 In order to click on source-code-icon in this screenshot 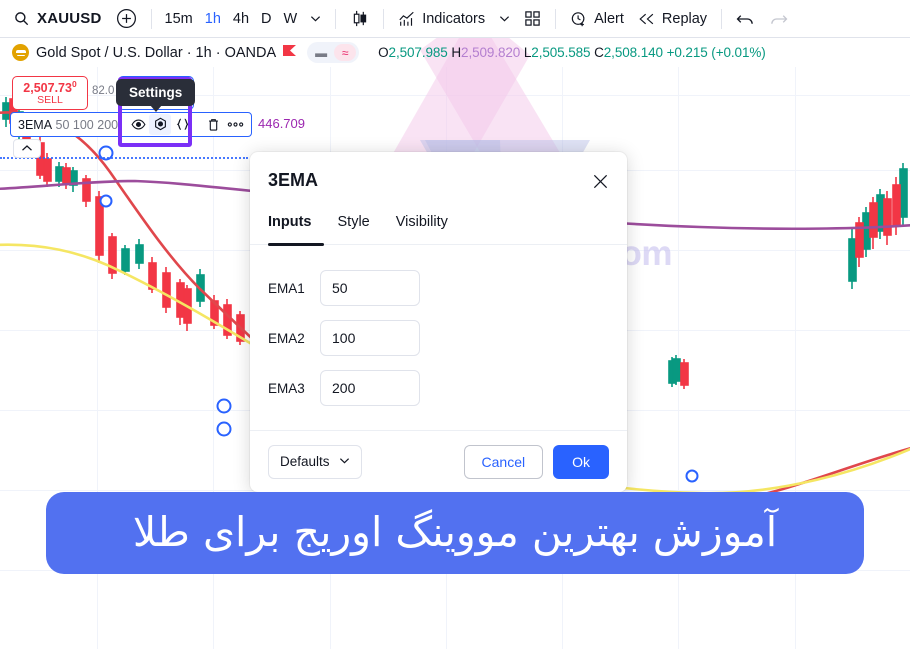, I will do `click(182, 124)`.